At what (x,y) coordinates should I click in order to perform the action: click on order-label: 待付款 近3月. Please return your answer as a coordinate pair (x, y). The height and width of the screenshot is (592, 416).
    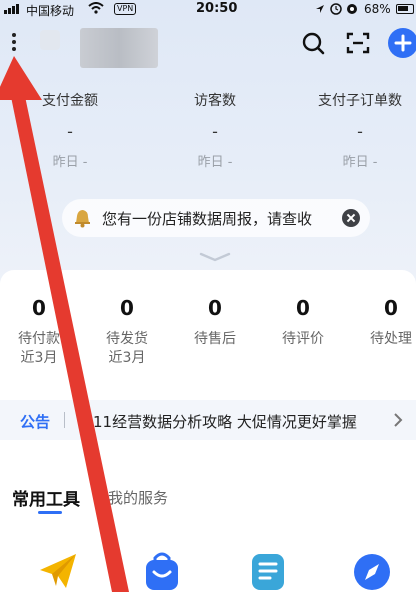
    Looking at the image, I should click on (39, 348).